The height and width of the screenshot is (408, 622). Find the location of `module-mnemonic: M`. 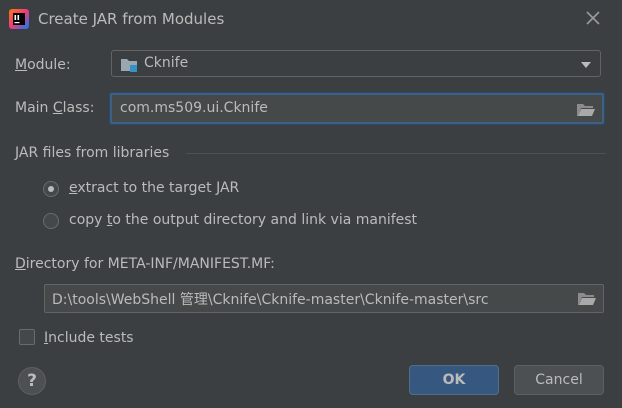

module-mnemonic: M is located at coordinates (21, 65).